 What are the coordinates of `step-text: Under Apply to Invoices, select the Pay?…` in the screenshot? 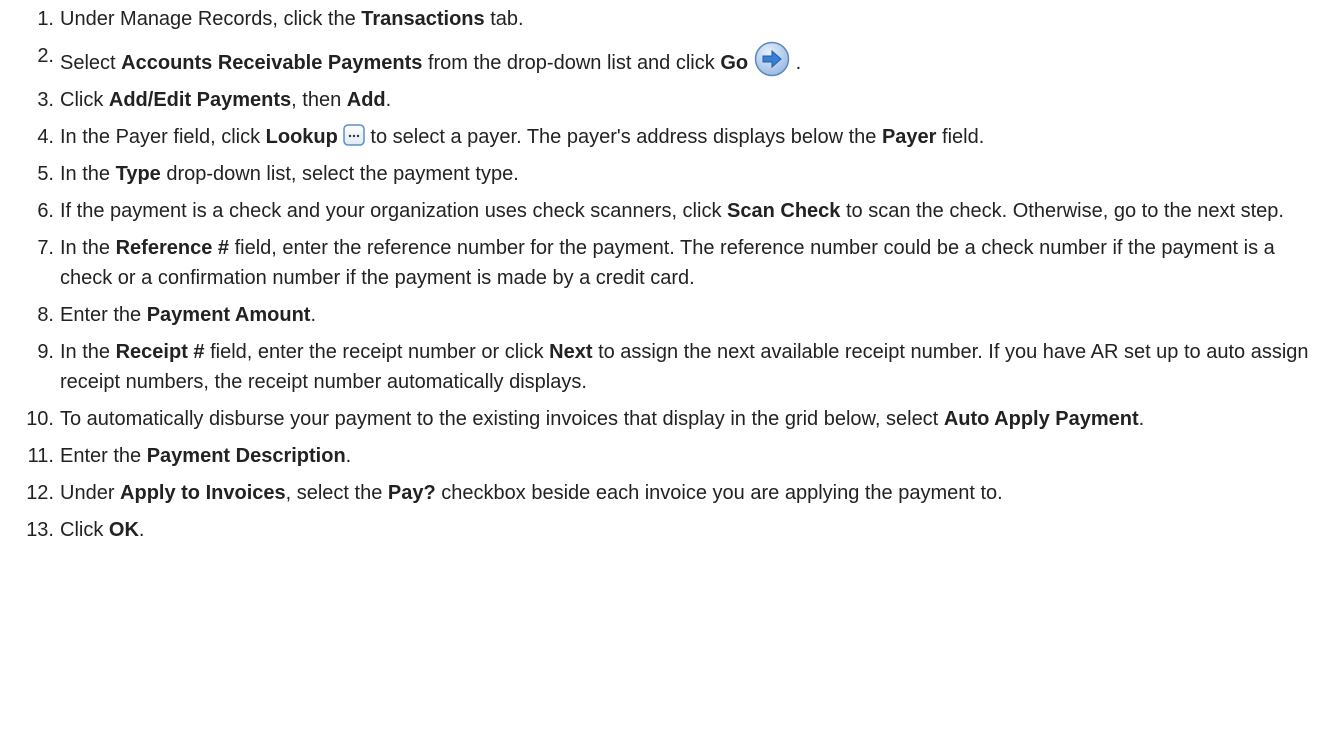 It's located at (687, 493).